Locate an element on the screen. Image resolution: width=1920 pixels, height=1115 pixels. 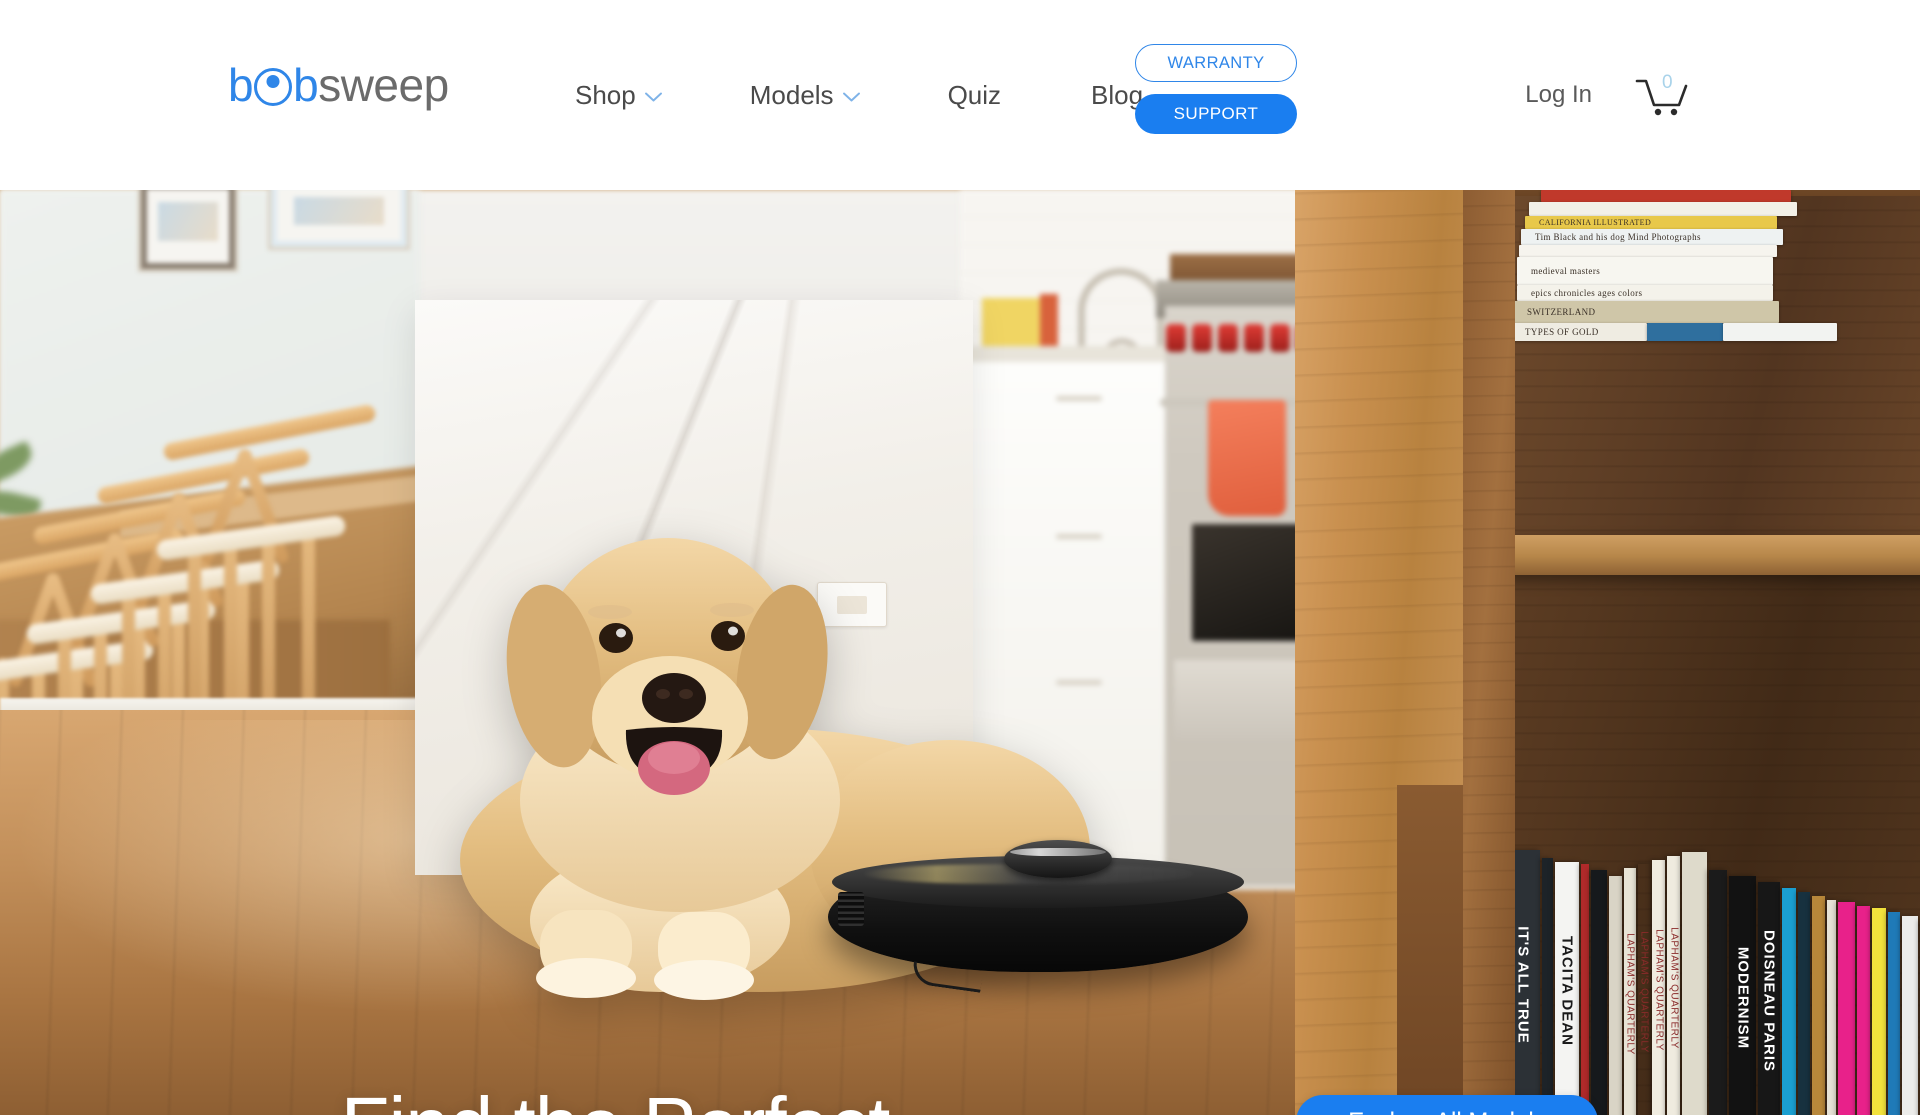
logo-letter-b2: b is located at coordinates (306, 85).